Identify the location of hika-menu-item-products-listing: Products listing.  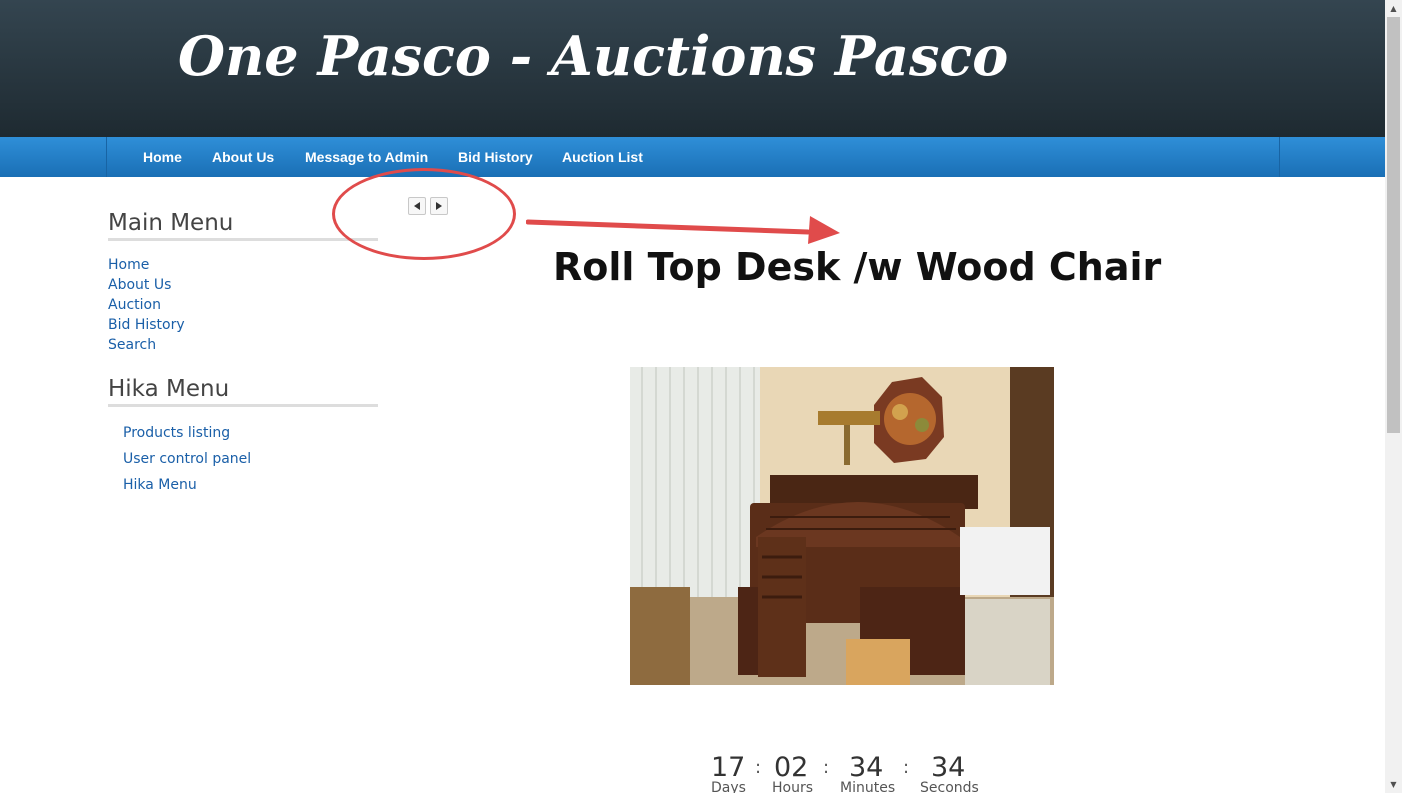
(176, 433).